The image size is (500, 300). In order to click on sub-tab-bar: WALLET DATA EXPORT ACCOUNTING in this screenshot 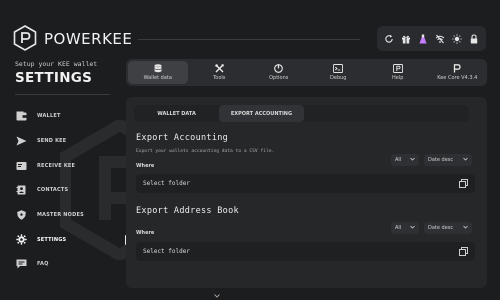, I will do `click(301, 113)`.